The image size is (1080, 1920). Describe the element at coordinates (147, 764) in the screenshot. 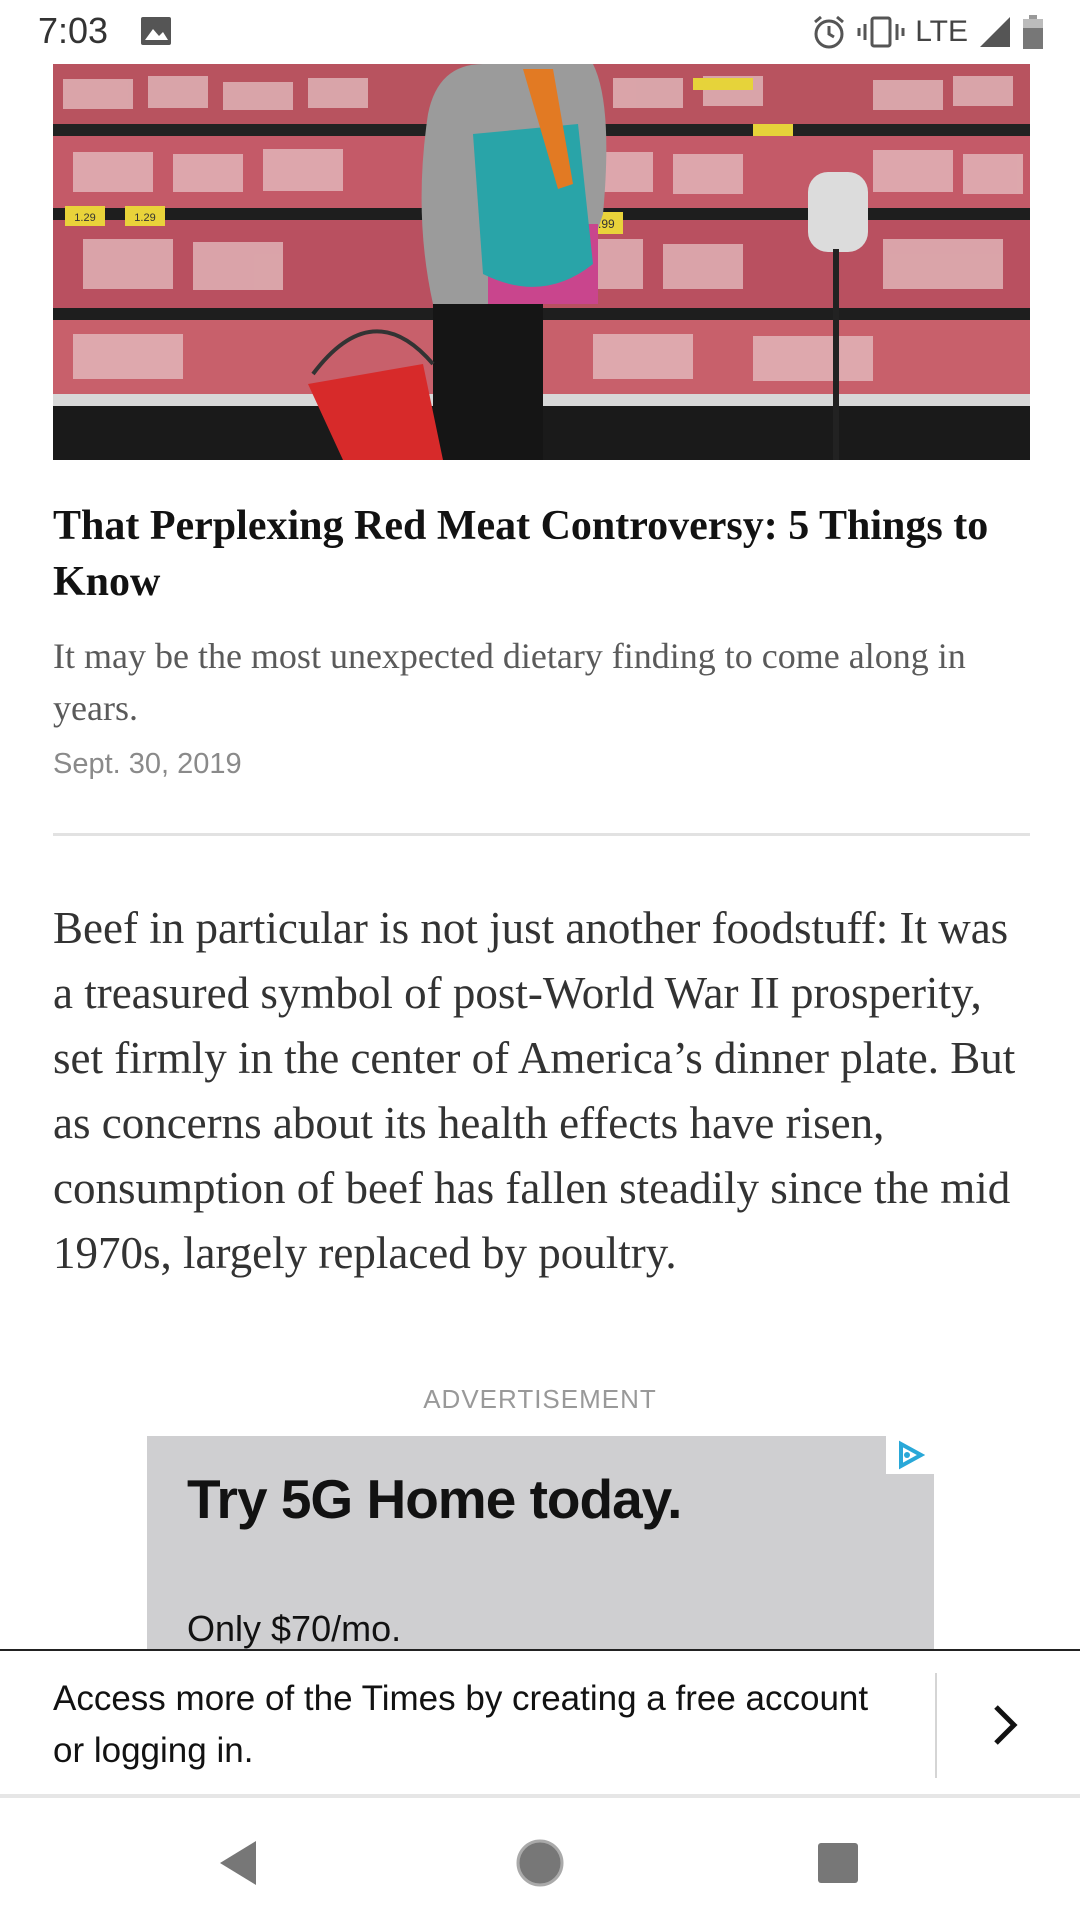

I see `teaser-date: Sept. 30, 2019` at that location.